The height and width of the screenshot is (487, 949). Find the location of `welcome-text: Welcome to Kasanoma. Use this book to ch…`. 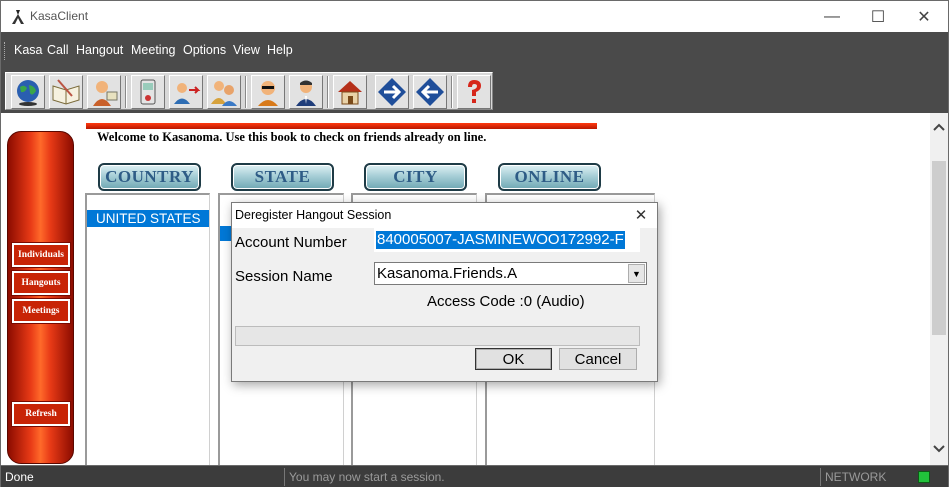

welcome-text: Welcome to Kasanoma. Use this book to ch… is located at coordinates (292, 137).